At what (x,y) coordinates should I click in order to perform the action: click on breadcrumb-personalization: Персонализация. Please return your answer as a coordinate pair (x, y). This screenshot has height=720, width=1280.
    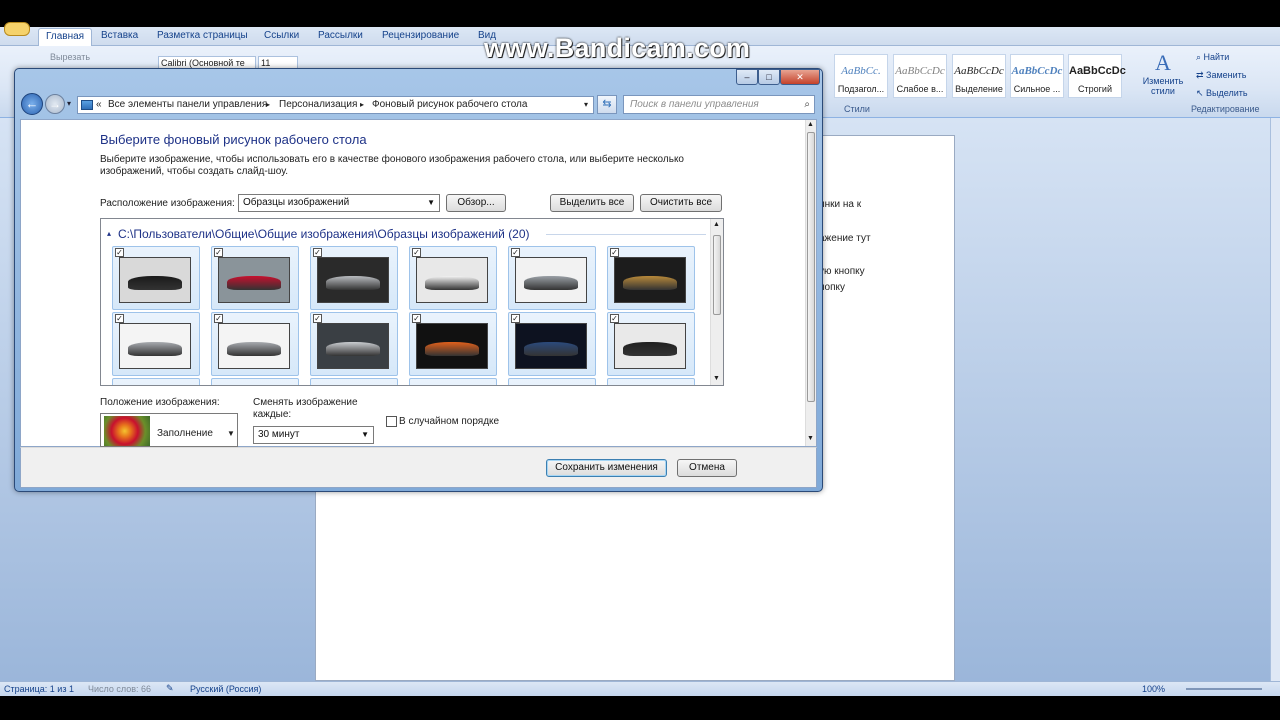
    Looking at the image, I should click on (318, 105).